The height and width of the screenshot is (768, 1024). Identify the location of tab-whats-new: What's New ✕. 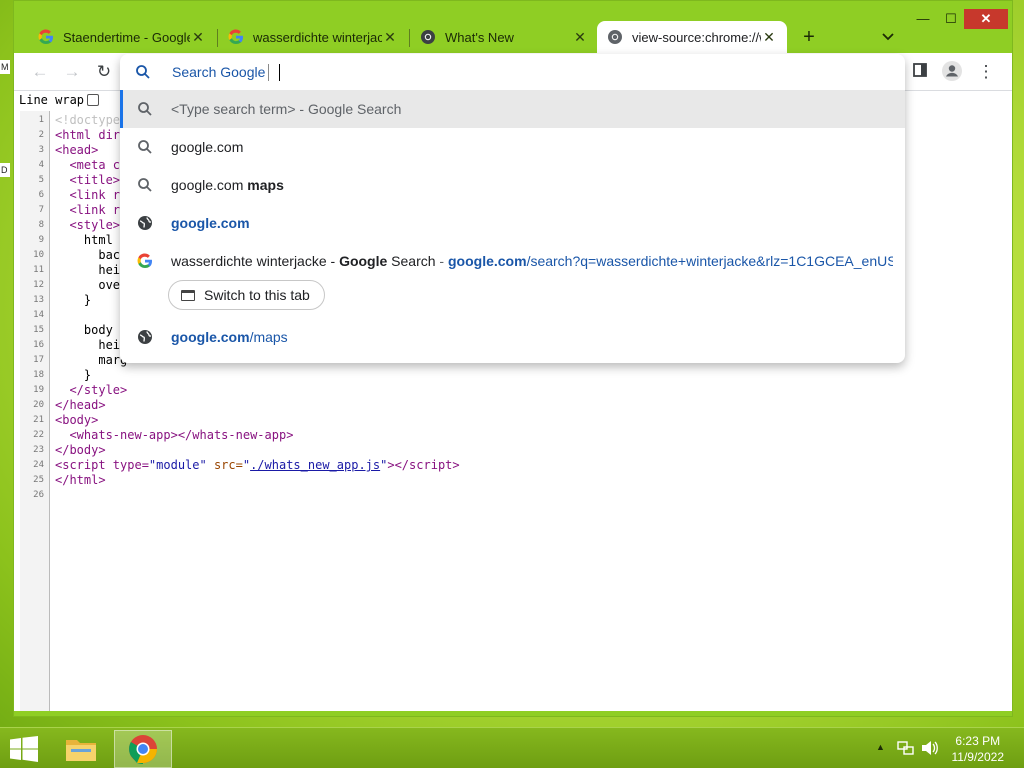
(504, 37).